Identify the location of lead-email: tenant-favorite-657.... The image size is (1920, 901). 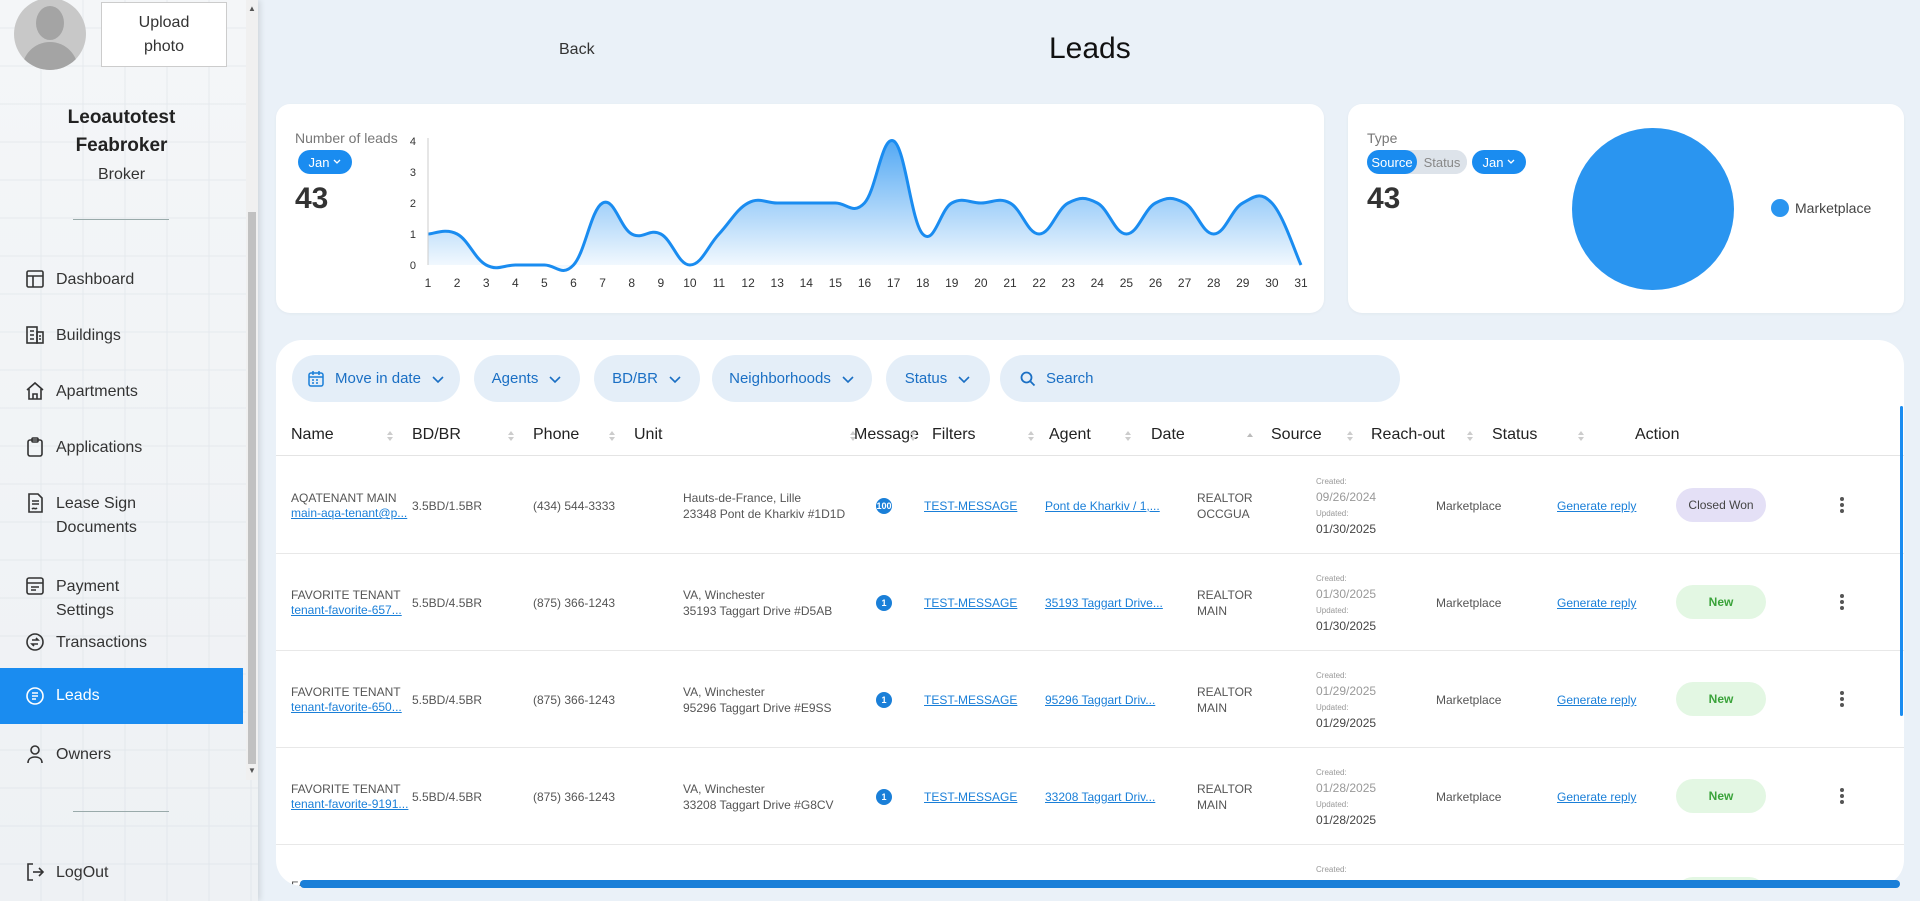
(351, 610).